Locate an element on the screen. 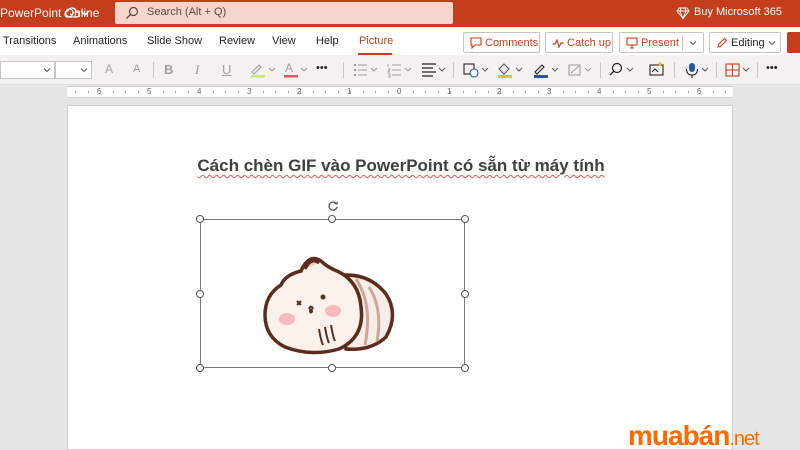  tab-slide-show: Slide Show is located at coordinates (174, 41).